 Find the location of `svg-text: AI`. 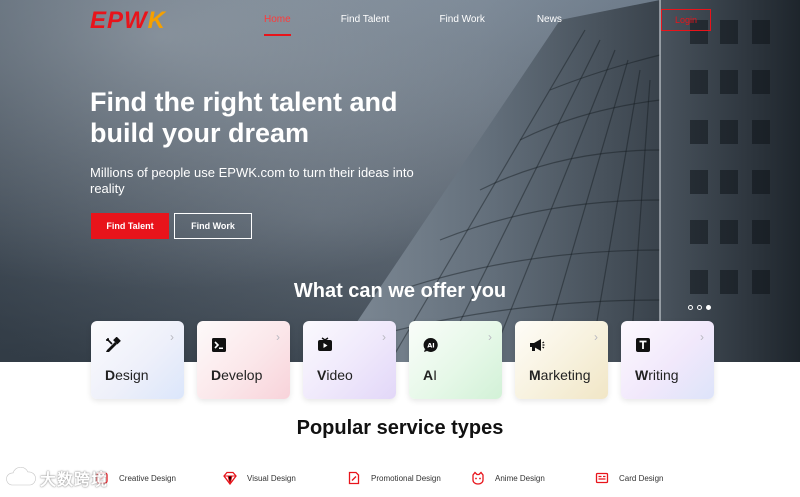

svg-text: AI is located at coordinates (430, 346).